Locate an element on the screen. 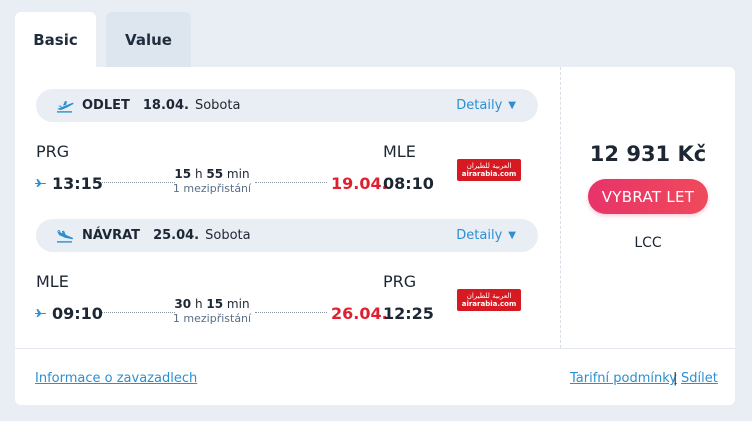  share-link: Sdílet is located at coordinates (699, 378).